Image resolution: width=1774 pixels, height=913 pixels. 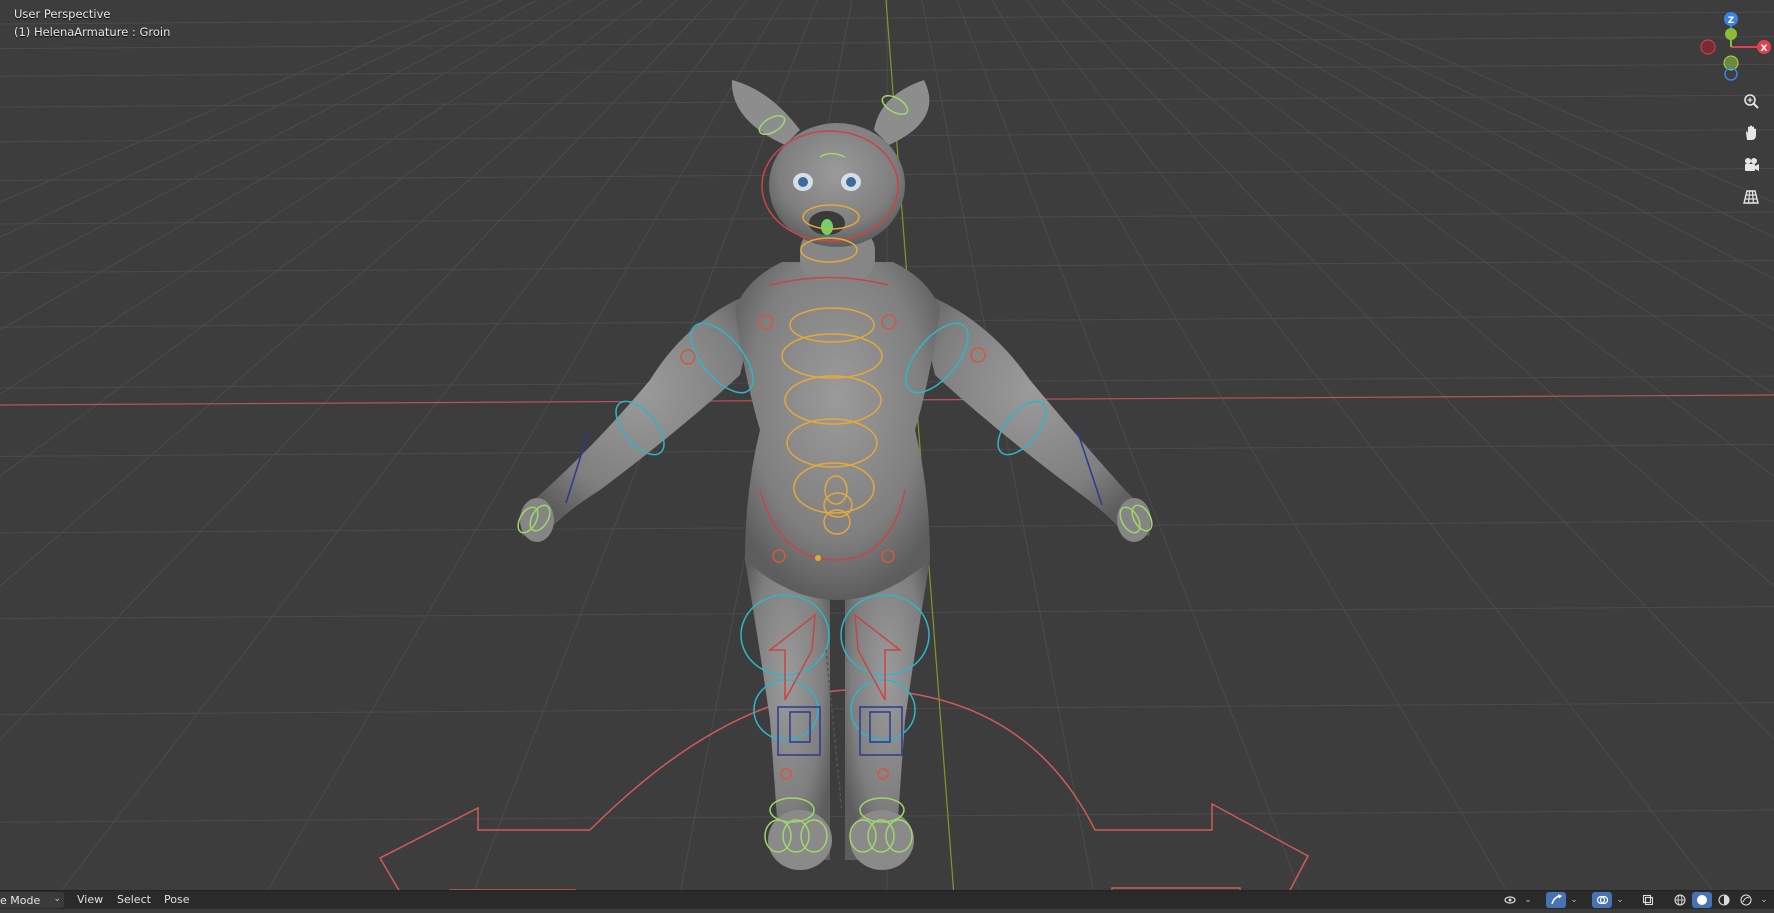 I want to click on gizmo-neg-x-axis, so click(x=1708, y=47).